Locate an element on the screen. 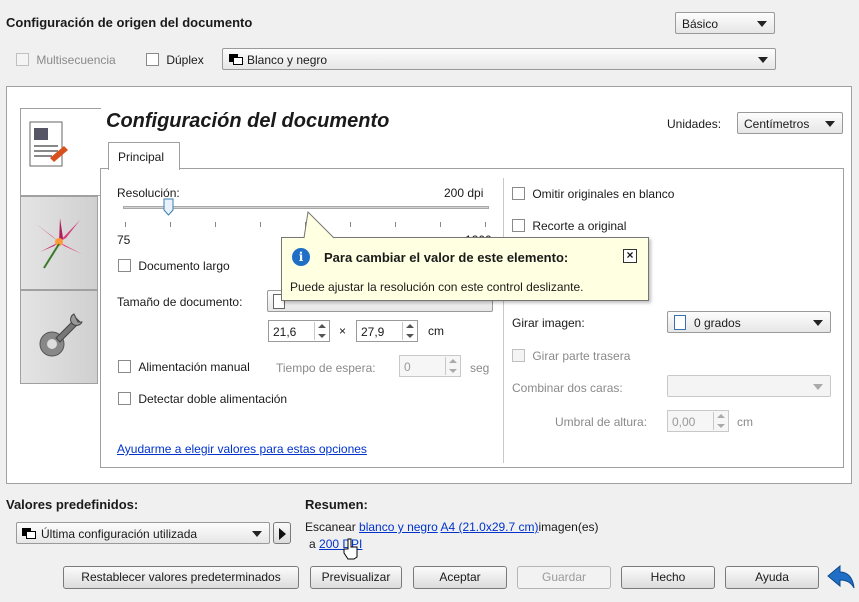 Image resolution: width=859 pixels, height=602 pixels. tooltip-title: Para cambiar el valor de este elemento: is located at coordinates (446, 257).